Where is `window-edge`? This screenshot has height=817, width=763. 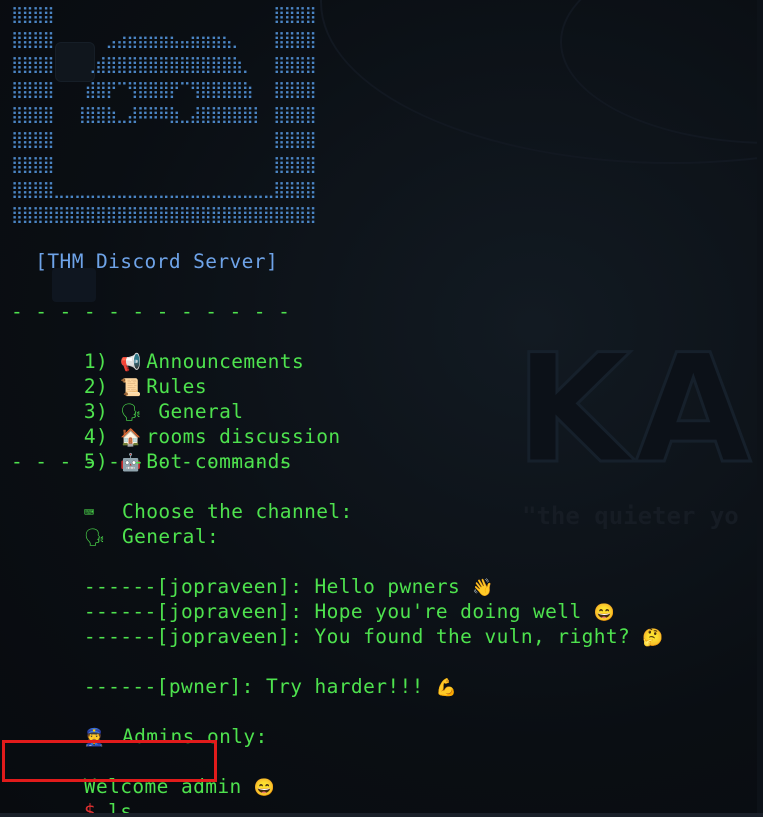 window-edge is located at coordinates (381, 815).